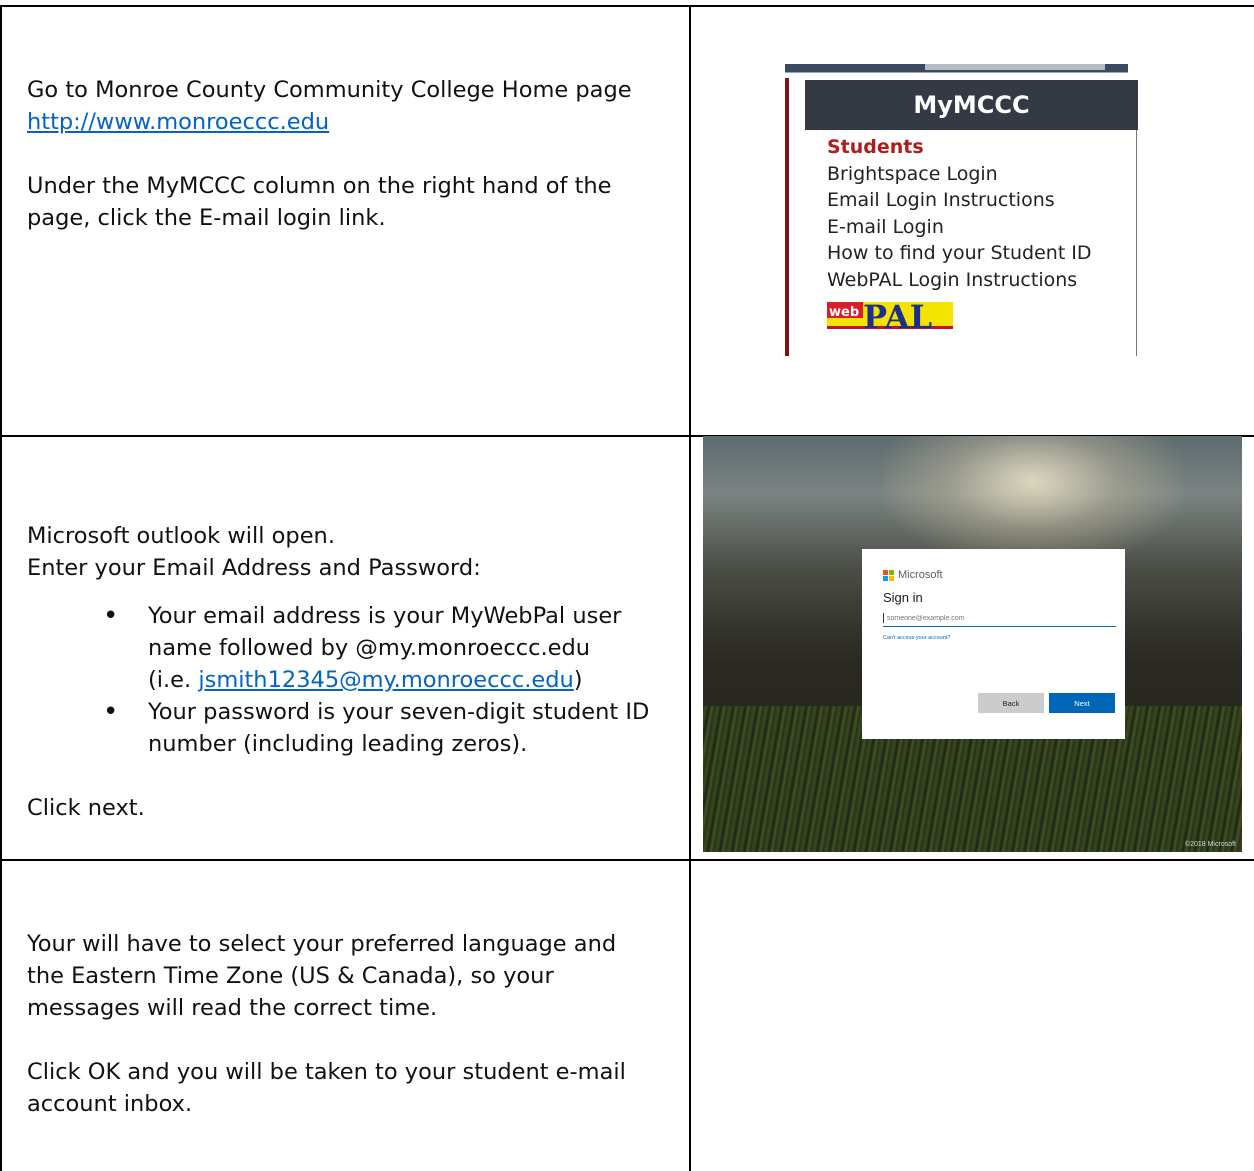 This screenshot has height=1171, width=1254. Describe the element at coordinates (959, 174) in the screenshot. I see `brightspace-login-link: Brightspace Login` at that location.